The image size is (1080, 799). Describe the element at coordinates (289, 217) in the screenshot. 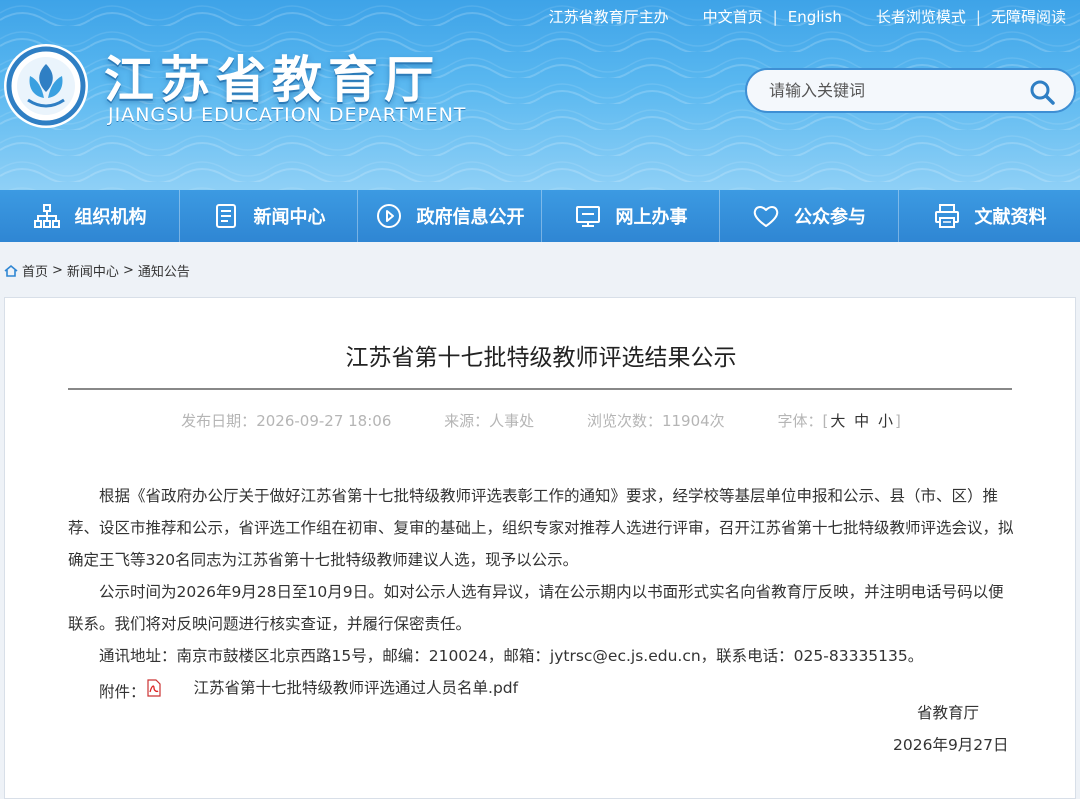

I see `nav-label: 新闻中心` at that location.